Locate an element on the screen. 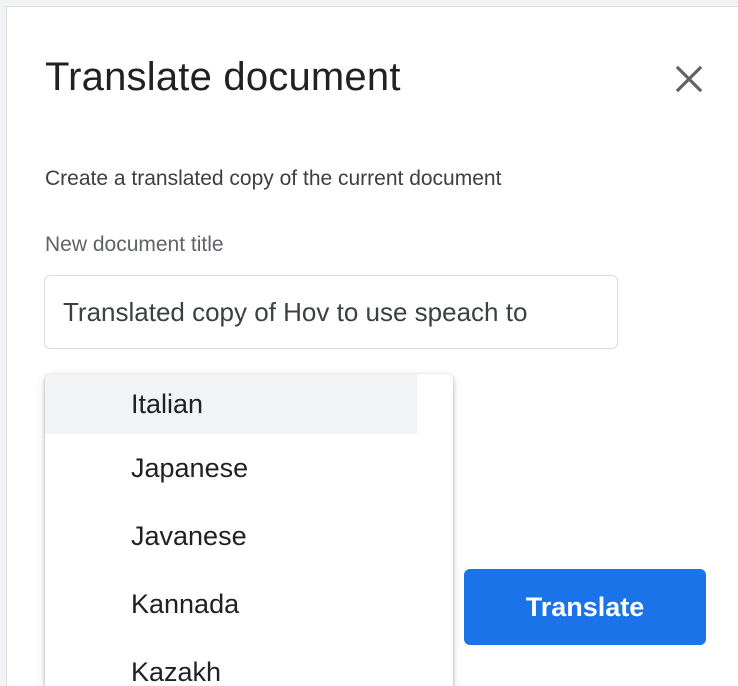 The width and height of the screenshot is (738, 686). dialog-title: Translate document is located at coordinates (223, 77).